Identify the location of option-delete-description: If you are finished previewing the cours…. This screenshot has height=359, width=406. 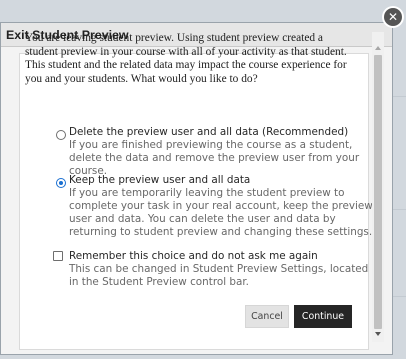
(214, 158).